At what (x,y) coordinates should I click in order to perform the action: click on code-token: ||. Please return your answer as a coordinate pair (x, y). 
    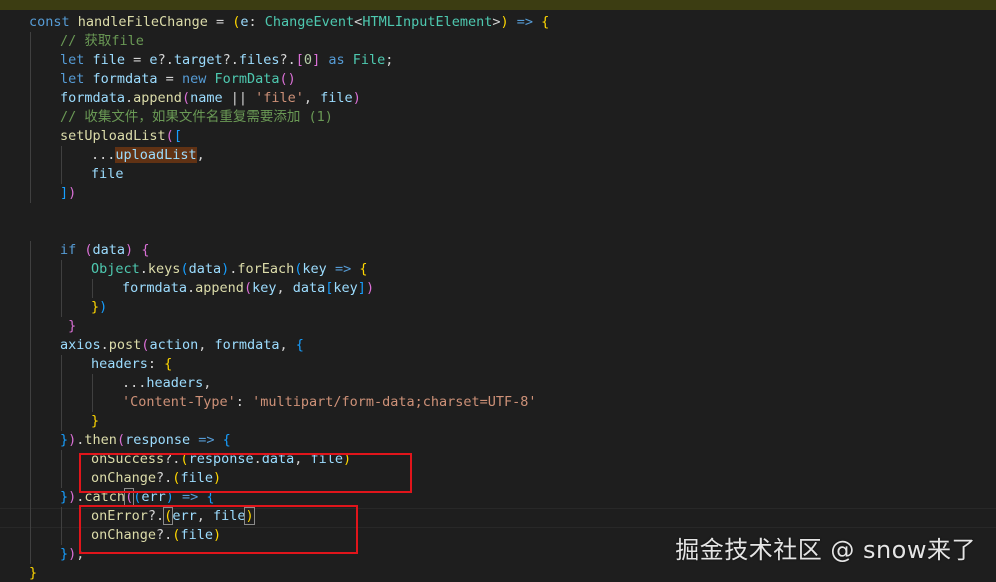
    Looking at the image, I should click on (239, 98).